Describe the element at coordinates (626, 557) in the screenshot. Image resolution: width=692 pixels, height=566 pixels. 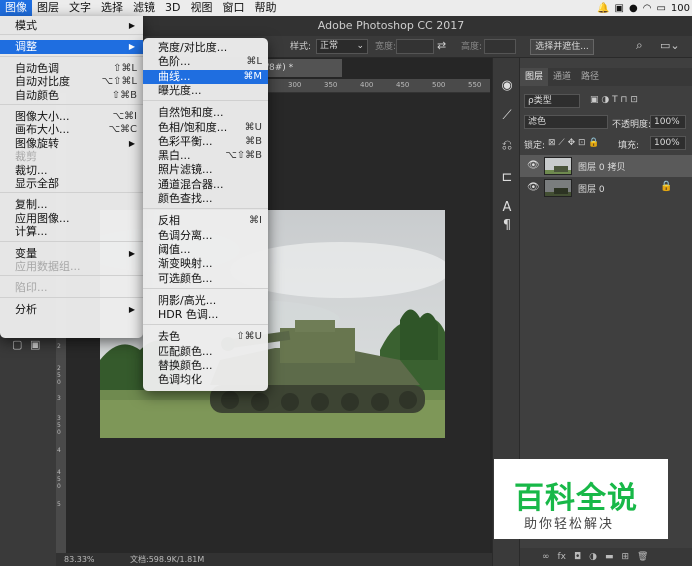
I see `new-layer-icon: ⊞` at that location.